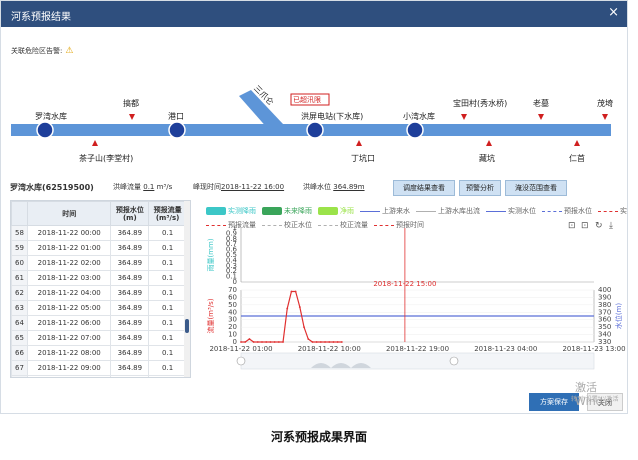 Image resolution: width=638 pixels, height=460 pixels. What do you see at coordinates (41, 17) in the screenshot?
I see `window-title: 河系预报结果` at bounding box center [41, 17].